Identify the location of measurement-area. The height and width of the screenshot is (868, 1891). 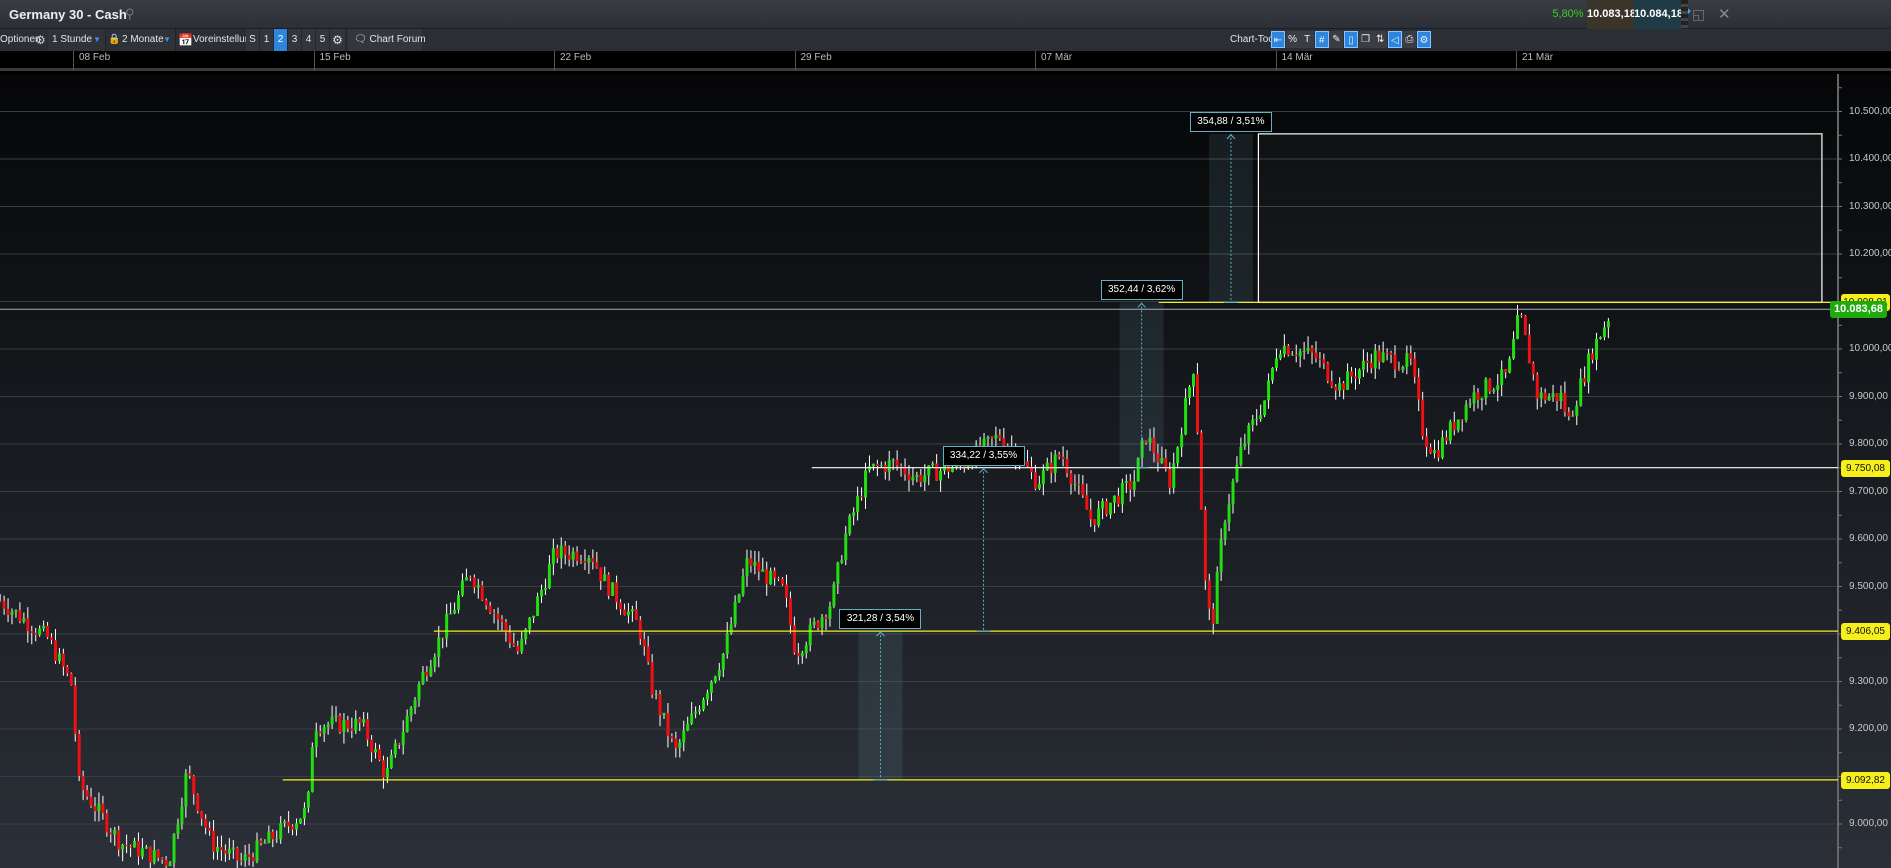
(880, 705).